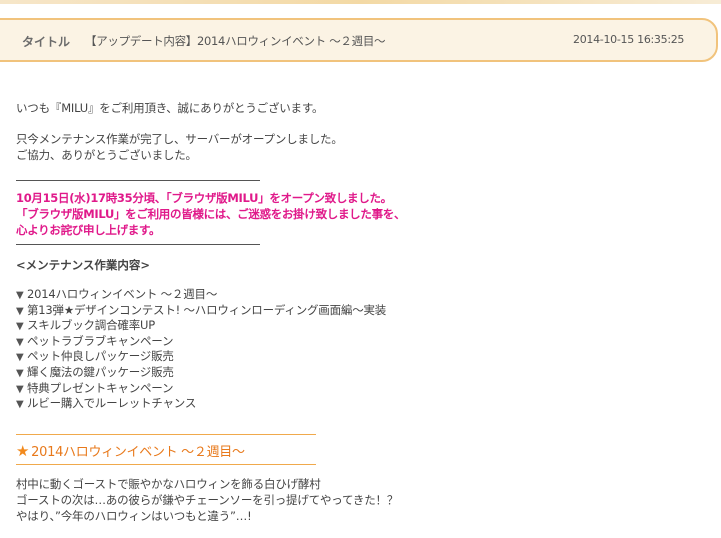 Image resolution: width=721 pixels, height=538 pixels. I want to click on notice-line-2: 「ブラウザ版MILU」をご利用の皆様には、ご迷惑をお掛け致しました事を、, so click(211, 214).